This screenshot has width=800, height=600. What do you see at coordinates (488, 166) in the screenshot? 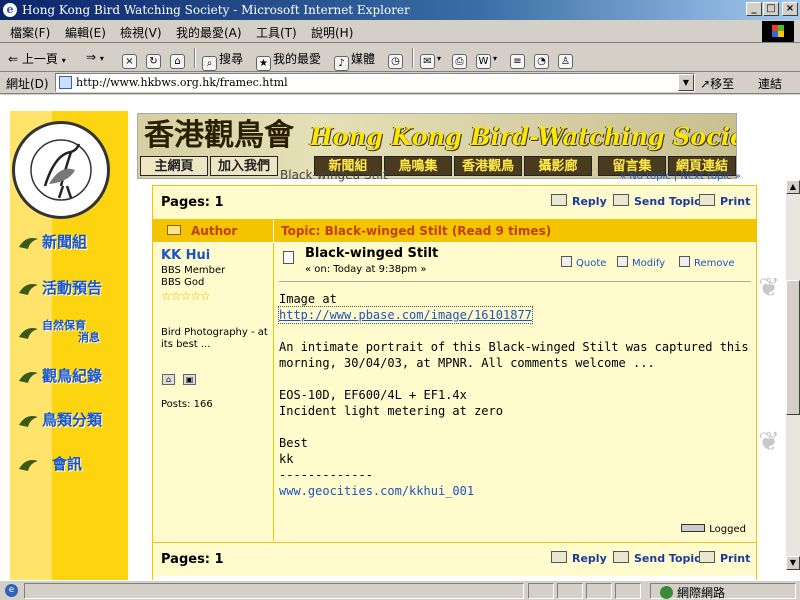
I see `tab-hk-birding: 香港觀鳥` at bounding box center [488, 166].